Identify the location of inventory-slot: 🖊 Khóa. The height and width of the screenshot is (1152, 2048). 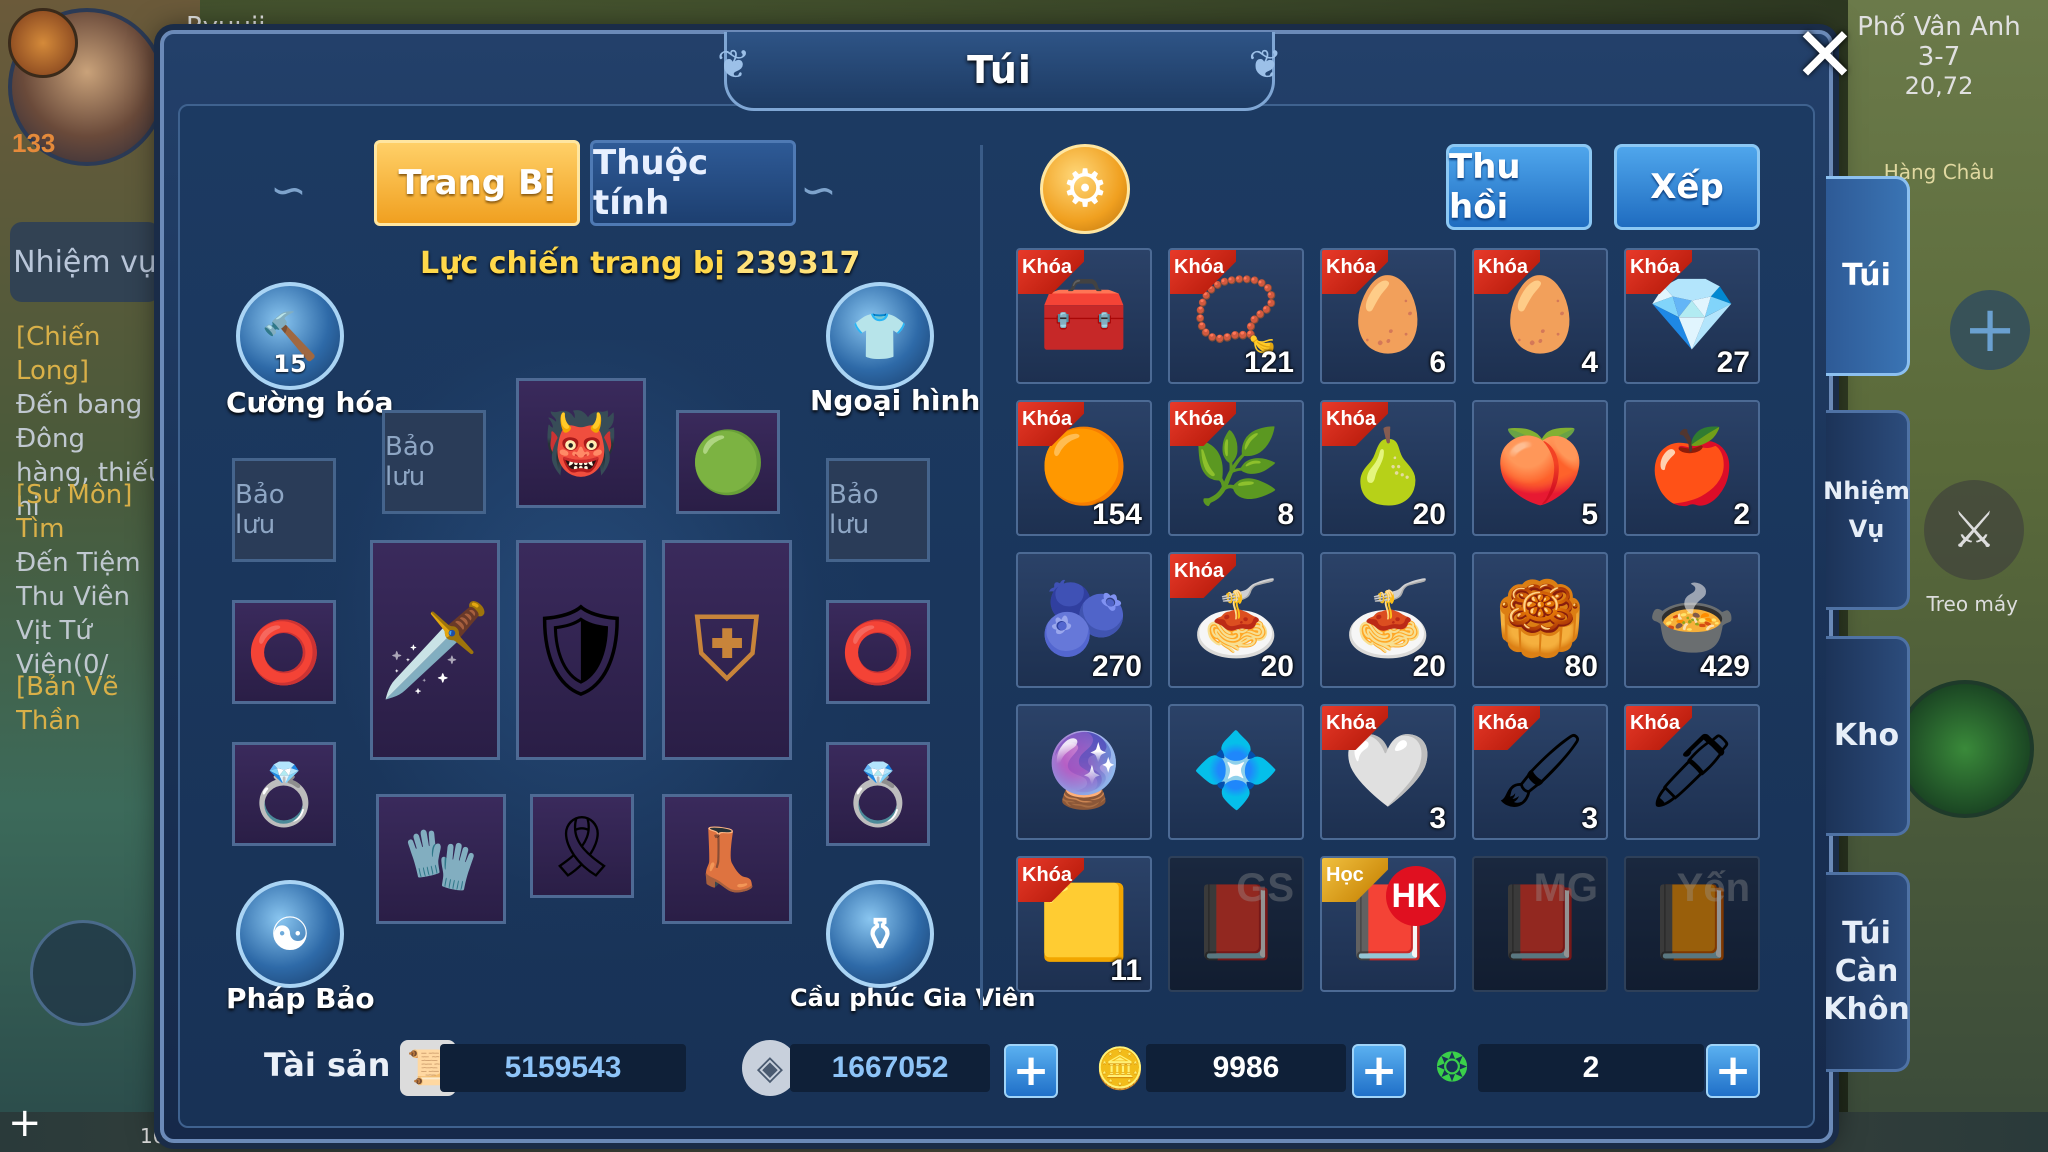
(1692, 772).